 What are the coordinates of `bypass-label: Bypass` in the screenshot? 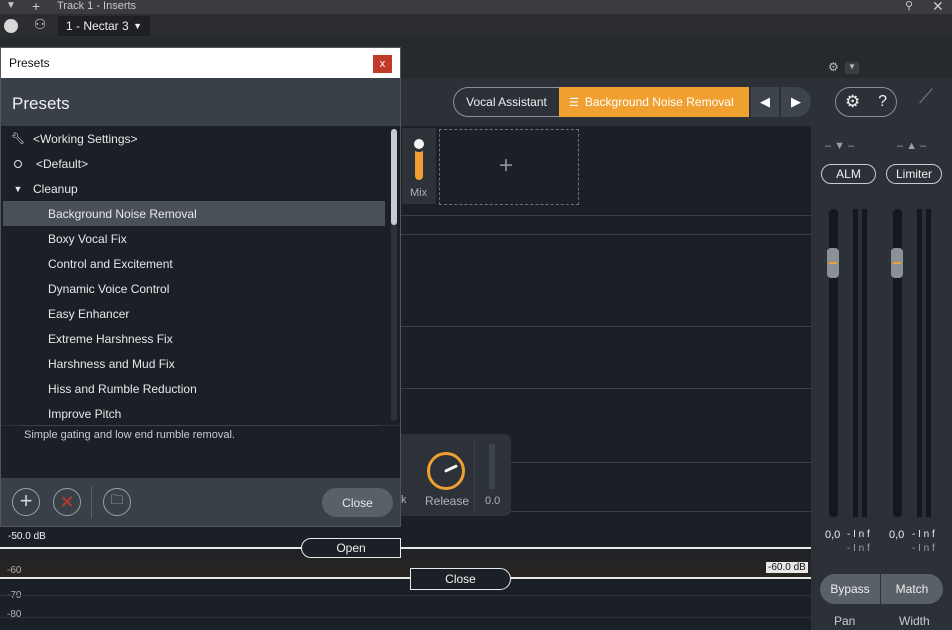 It's located at (850, 589).